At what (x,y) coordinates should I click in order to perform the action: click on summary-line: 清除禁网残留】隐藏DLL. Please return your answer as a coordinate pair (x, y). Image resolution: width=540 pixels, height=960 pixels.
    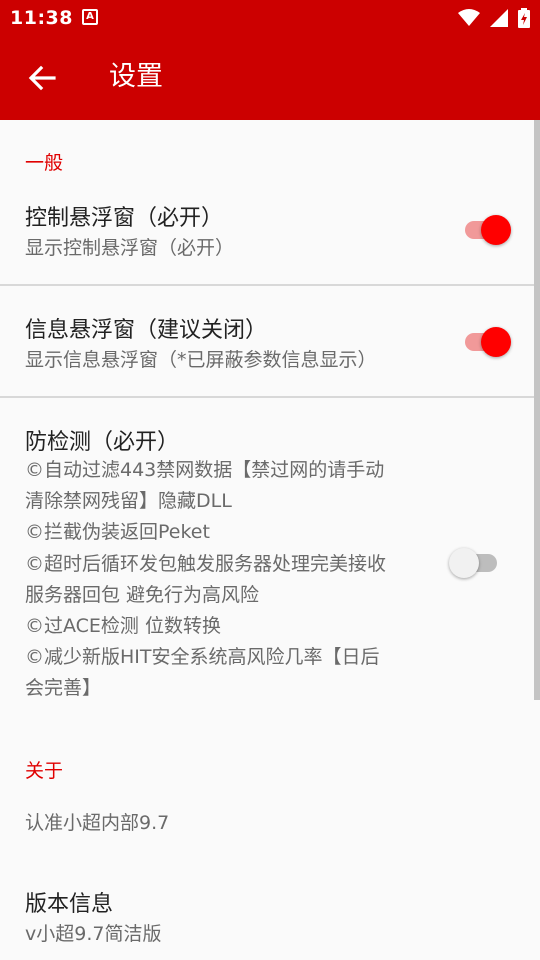
    Looking at the image, I should click on (128, 501).